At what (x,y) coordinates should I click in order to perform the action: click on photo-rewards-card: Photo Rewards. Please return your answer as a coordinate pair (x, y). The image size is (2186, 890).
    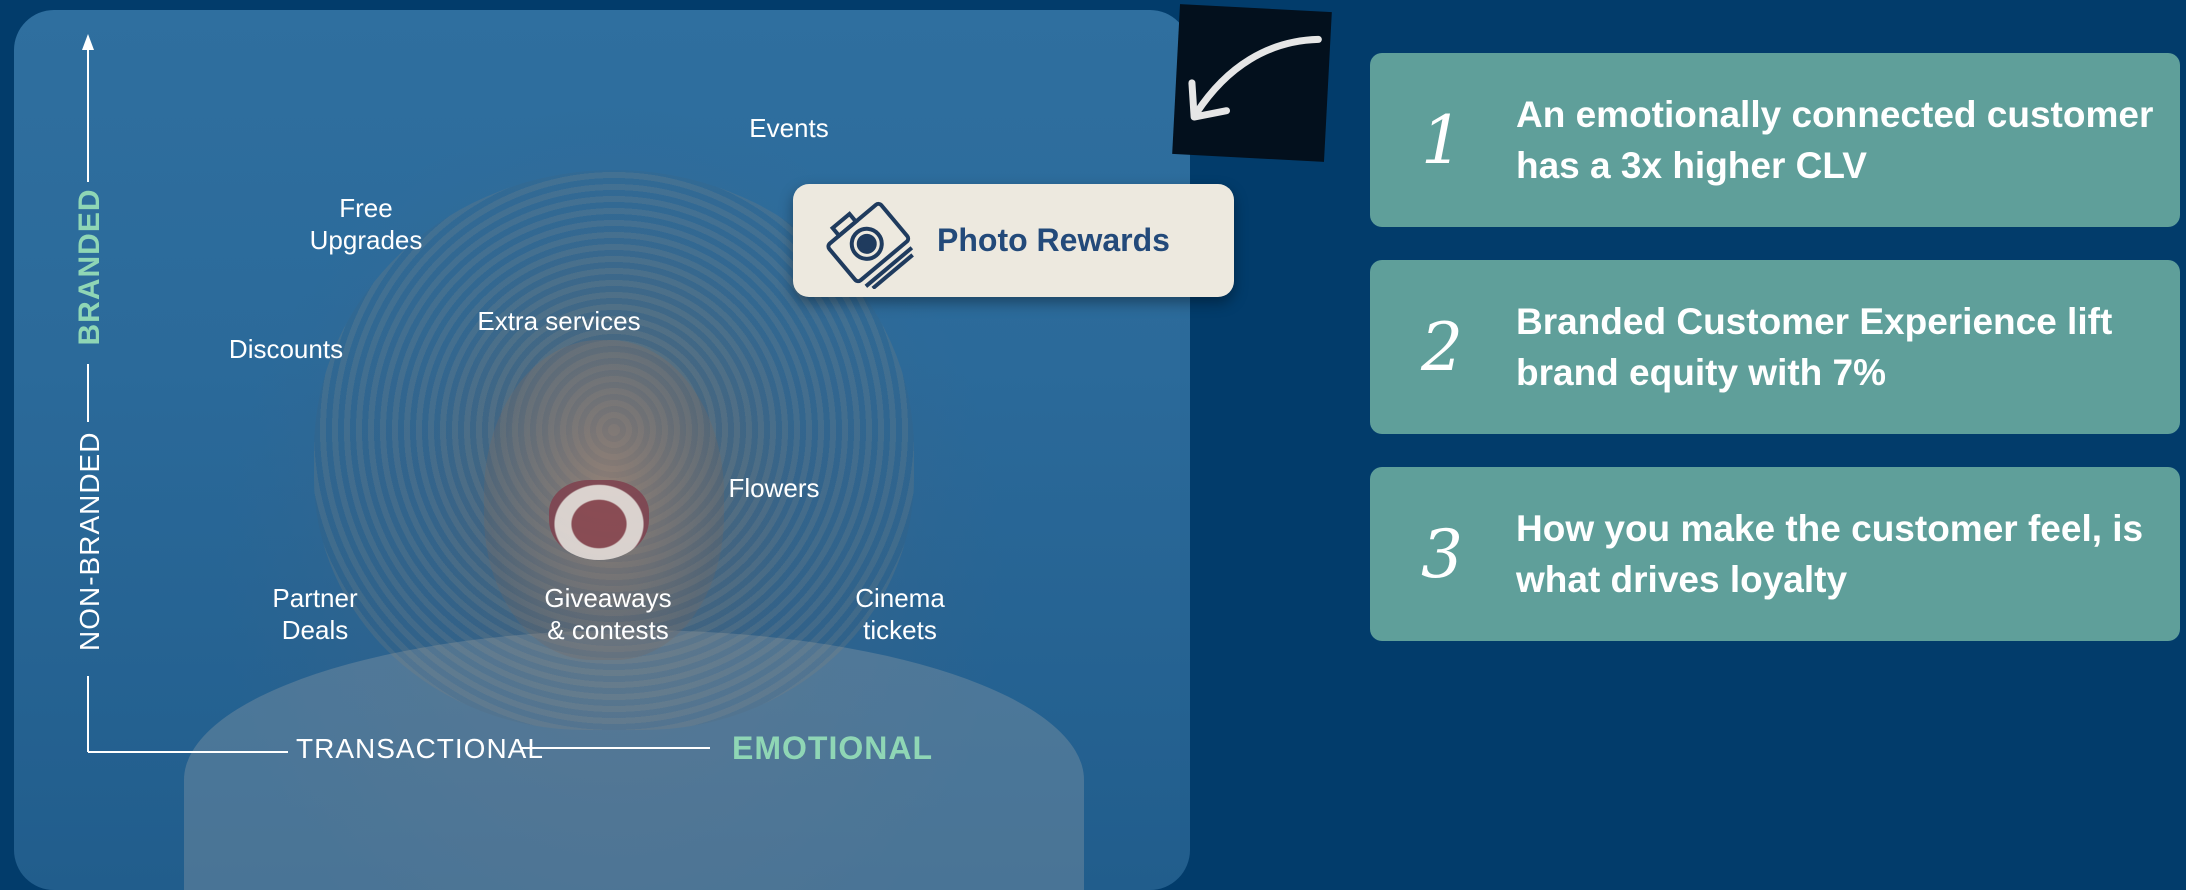
    Looking at the image, I should click on (1013, 240).